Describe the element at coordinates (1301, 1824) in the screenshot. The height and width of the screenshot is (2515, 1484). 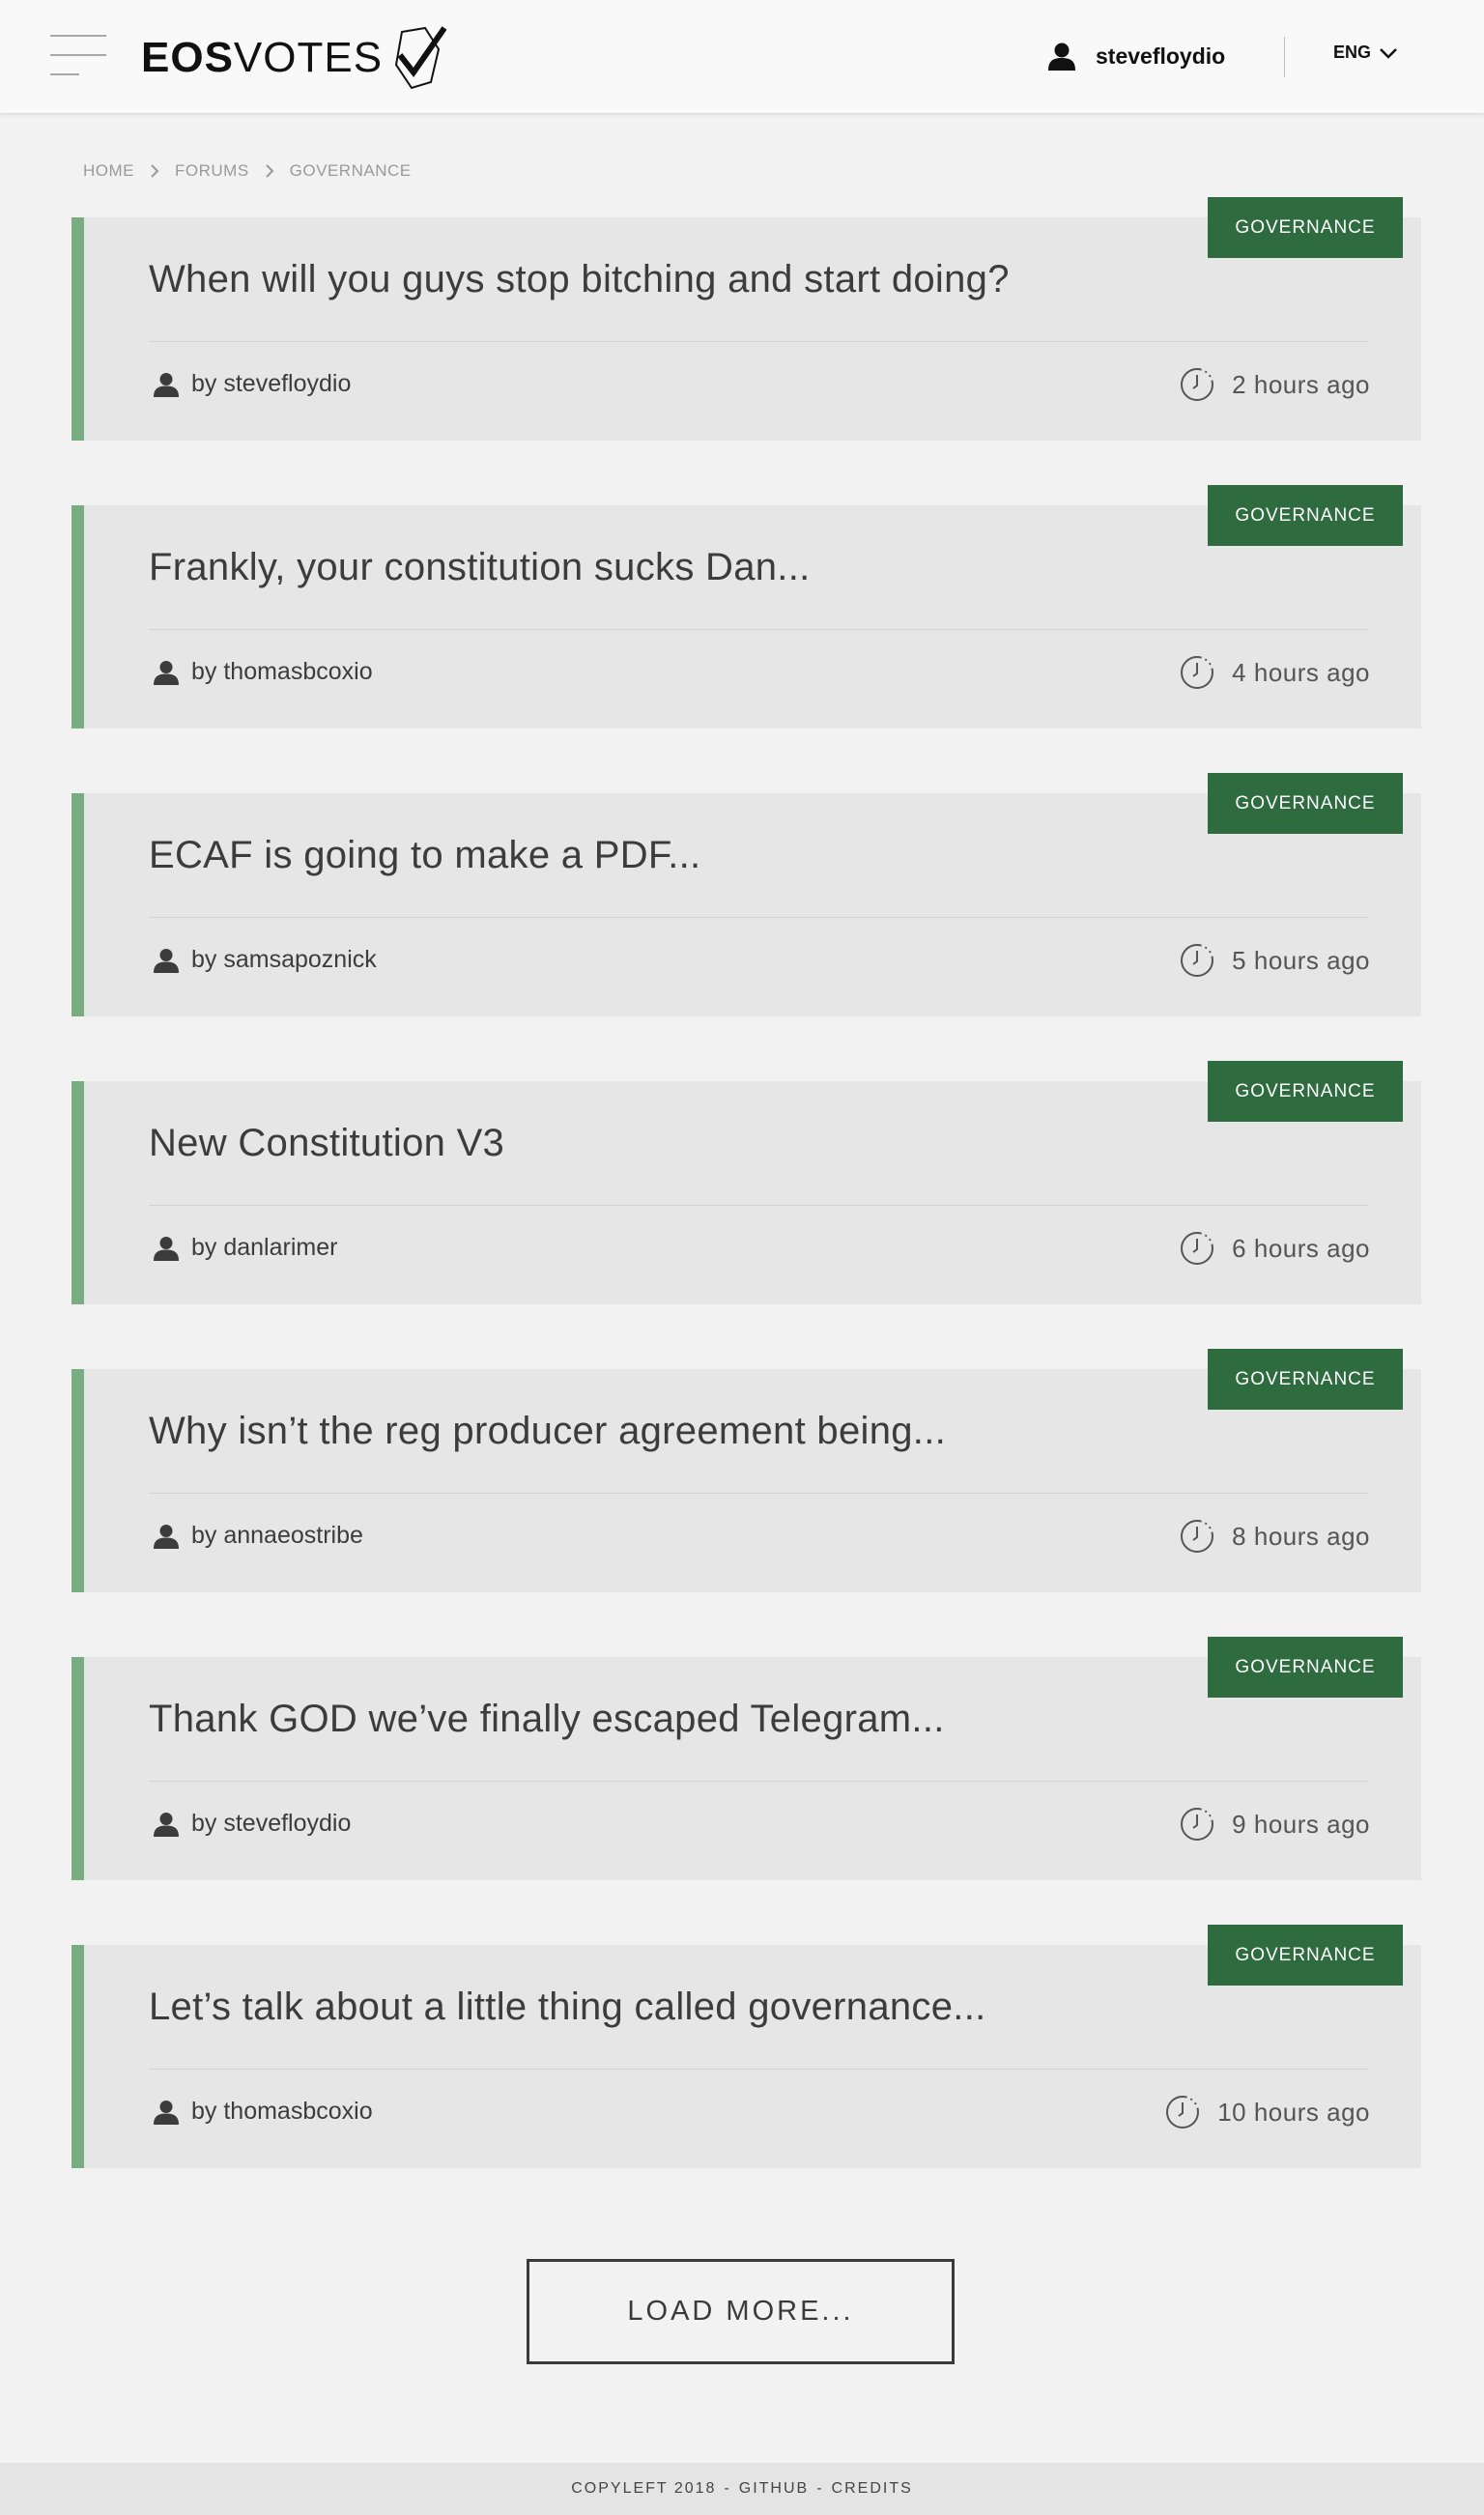
I see `post-time-label: 9 hours ago` at that location.